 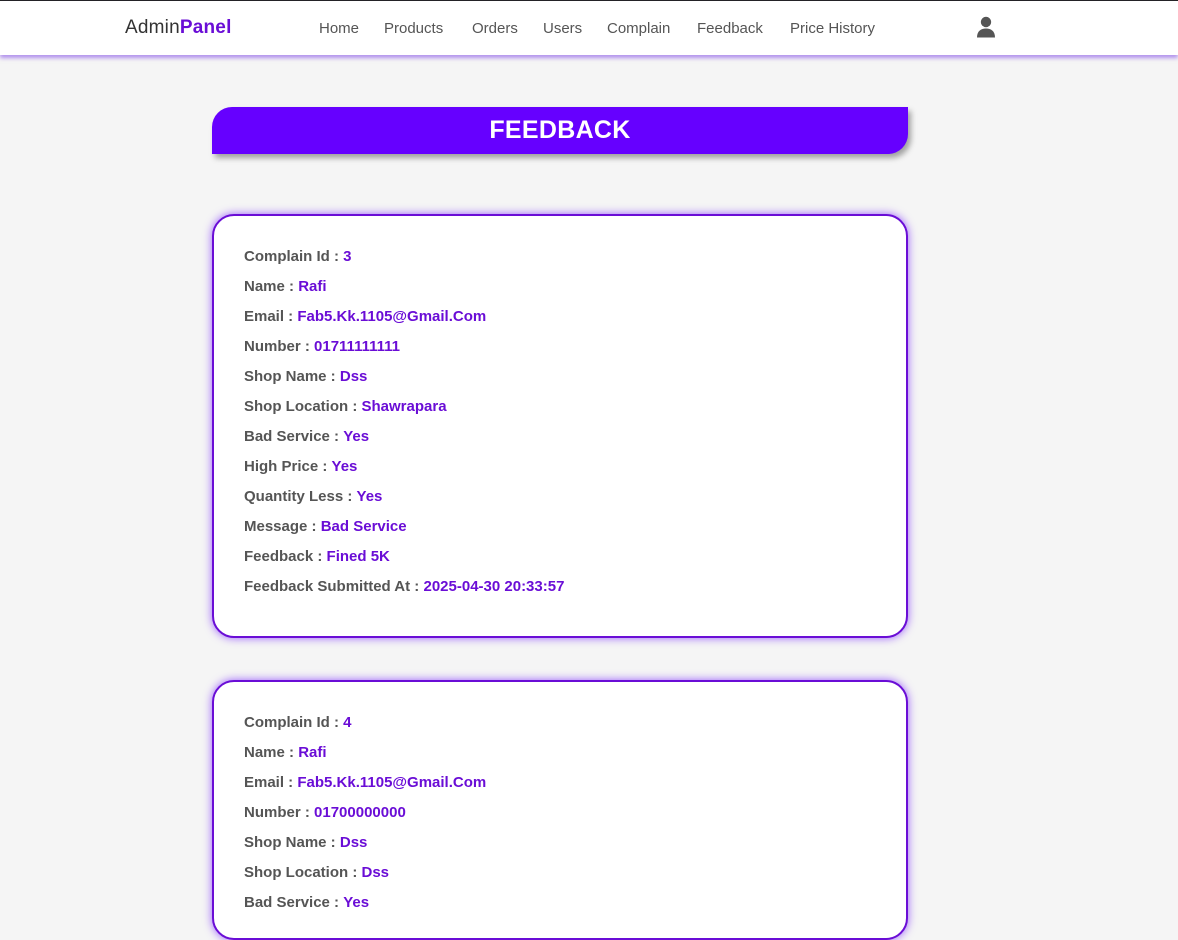 I want to click on brand-logo: AdminPanel, so click(x=178, y=28).